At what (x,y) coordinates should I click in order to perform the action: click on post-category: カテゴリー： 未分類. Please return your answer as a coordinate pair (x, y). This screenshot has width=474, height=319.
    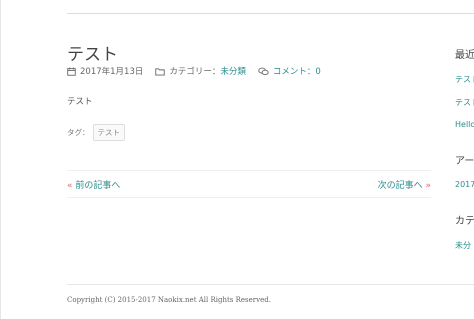
    Looking at the image, I should click on (200, 71).